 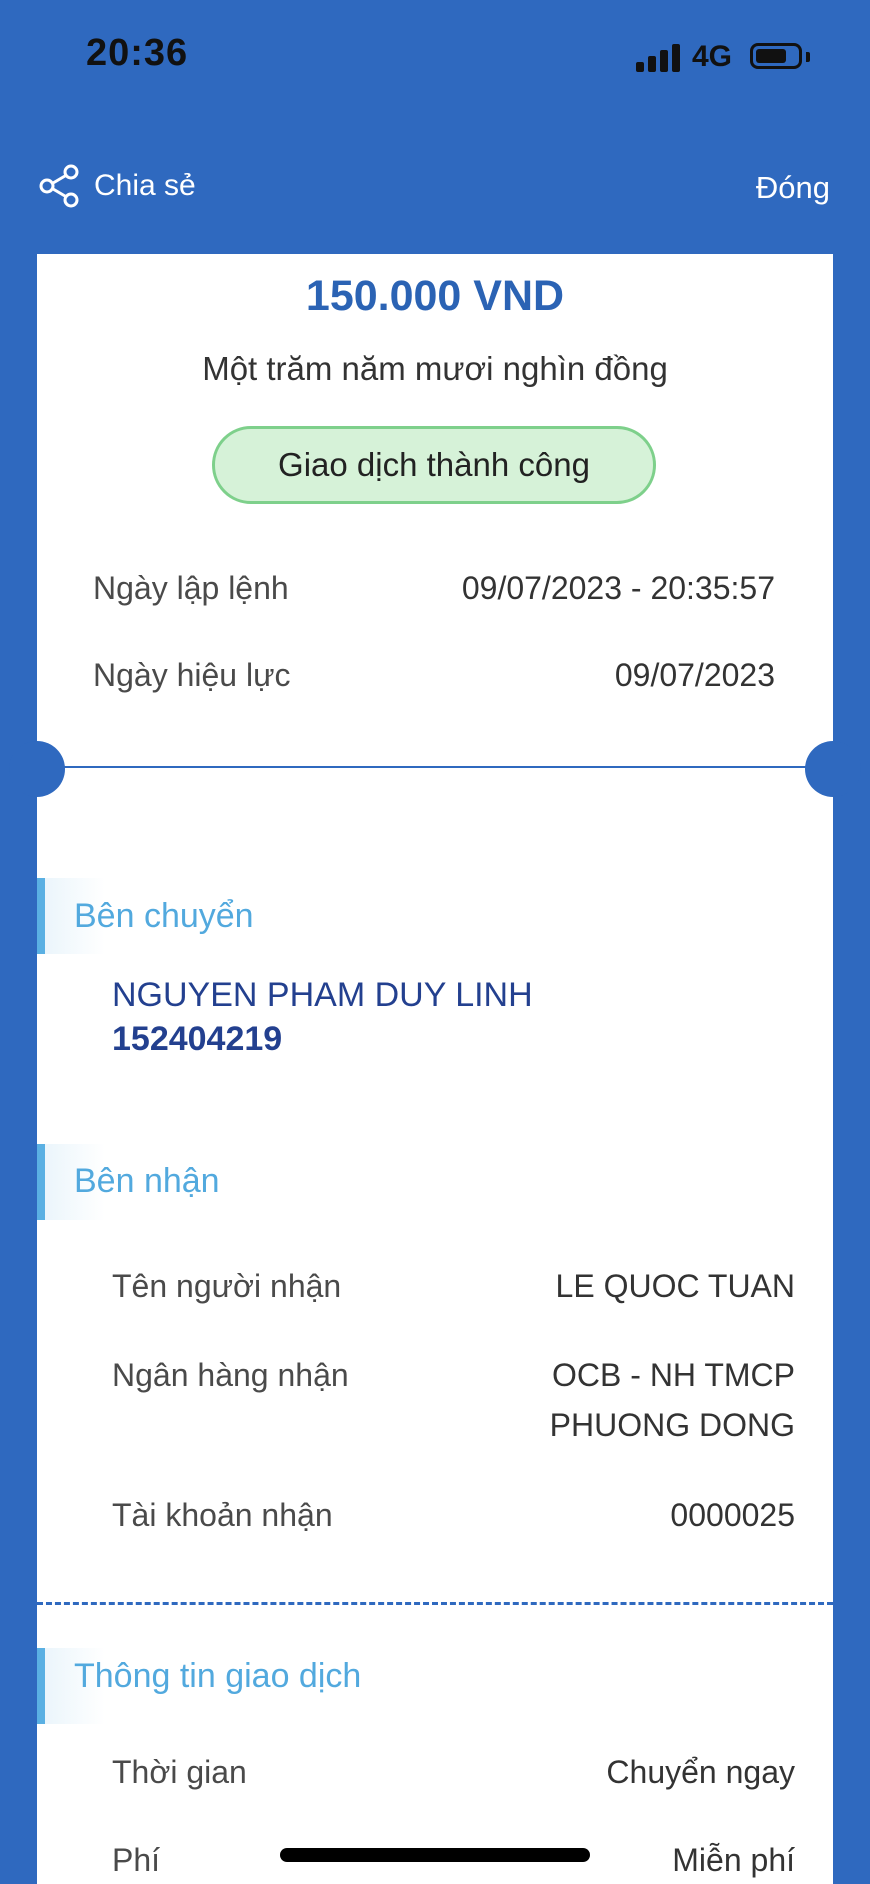 What do you see at coordinates (145, 185) in the screenshot?
I see `share-label: Chia sẻ` at bounding box center [145, 185].